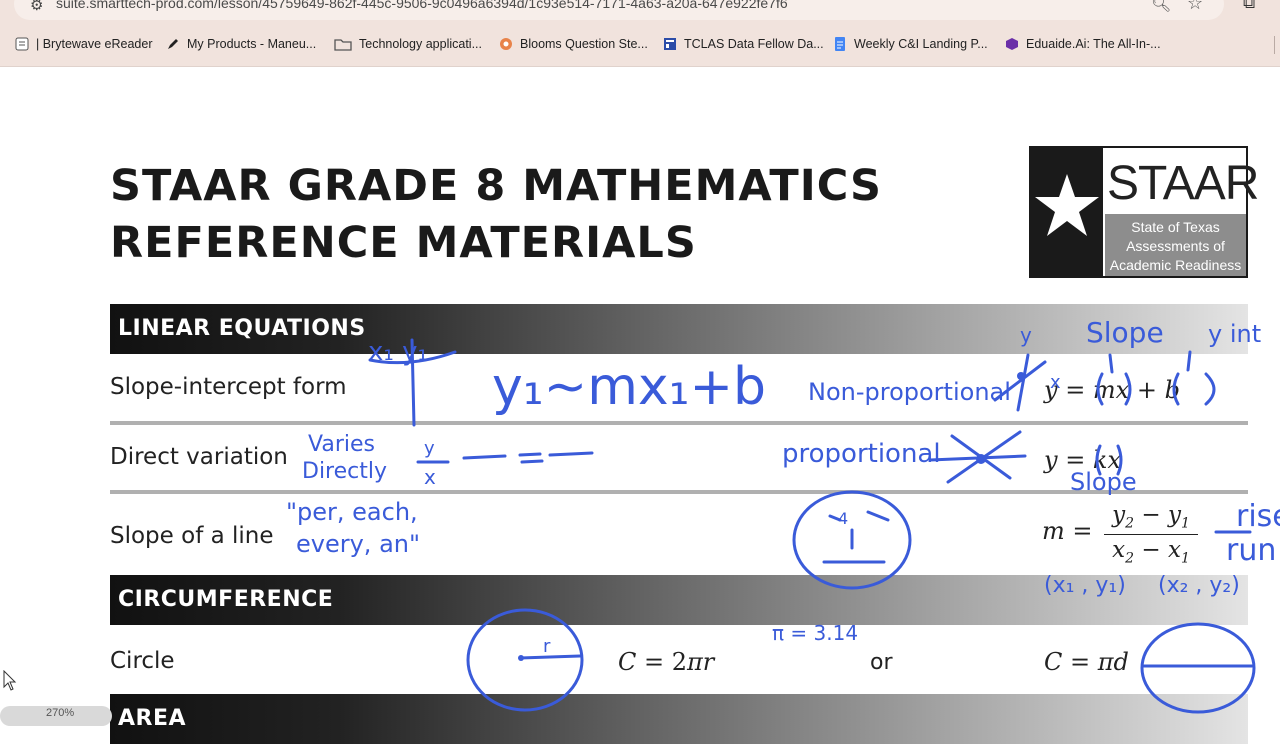  I want to click on row-slope-intercept: Slope-intercept form, so click(228, 387).